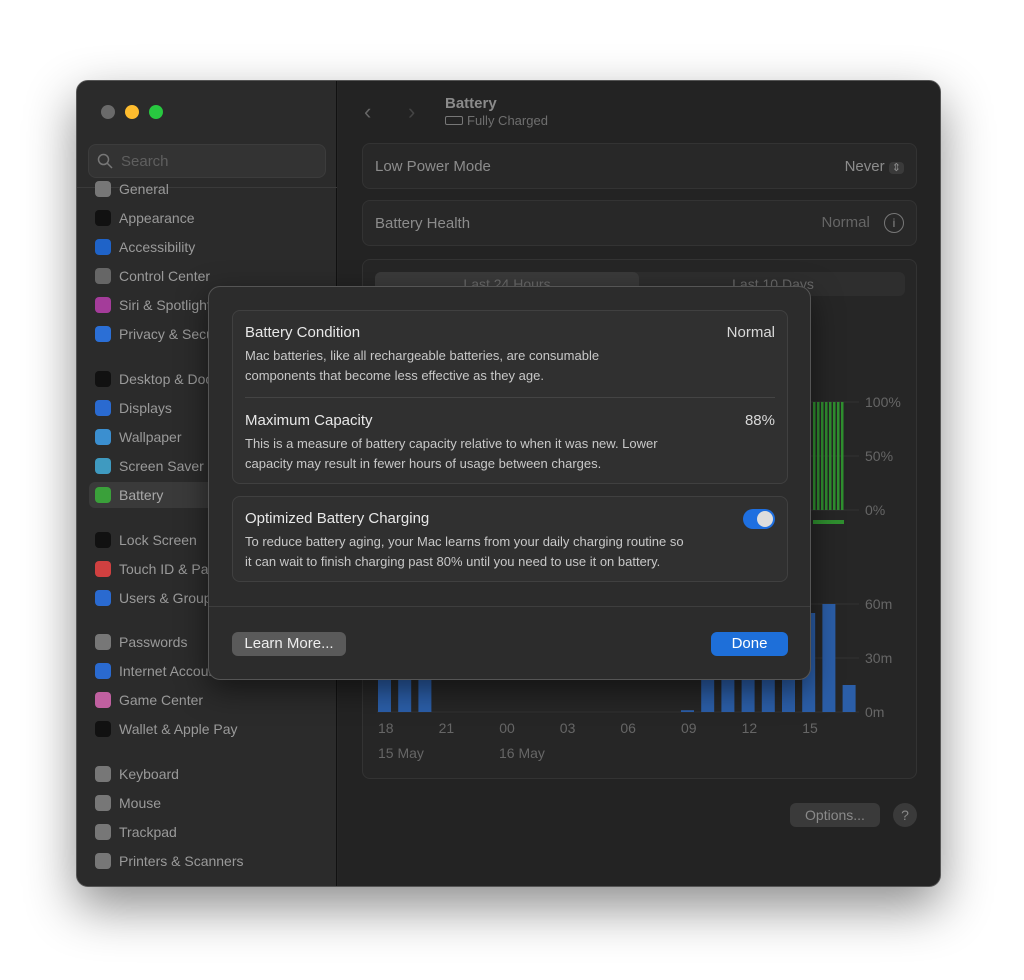 Image resolution: width=1024 pixels, height=980 pixels. I want to click on sidebar-item-trackpad: Trackpad, so click(207, 832).